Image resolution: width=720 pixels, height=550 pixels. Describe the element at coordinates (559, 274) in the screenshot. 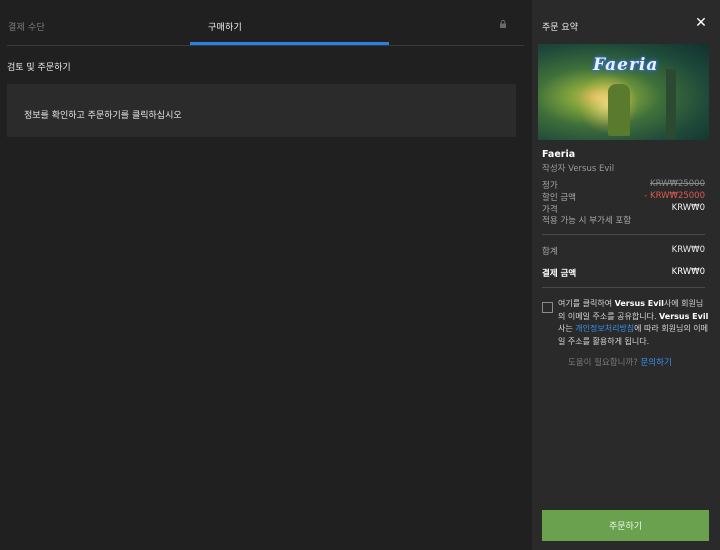

I see `payment-amount-label: 결제 금액` at that location.